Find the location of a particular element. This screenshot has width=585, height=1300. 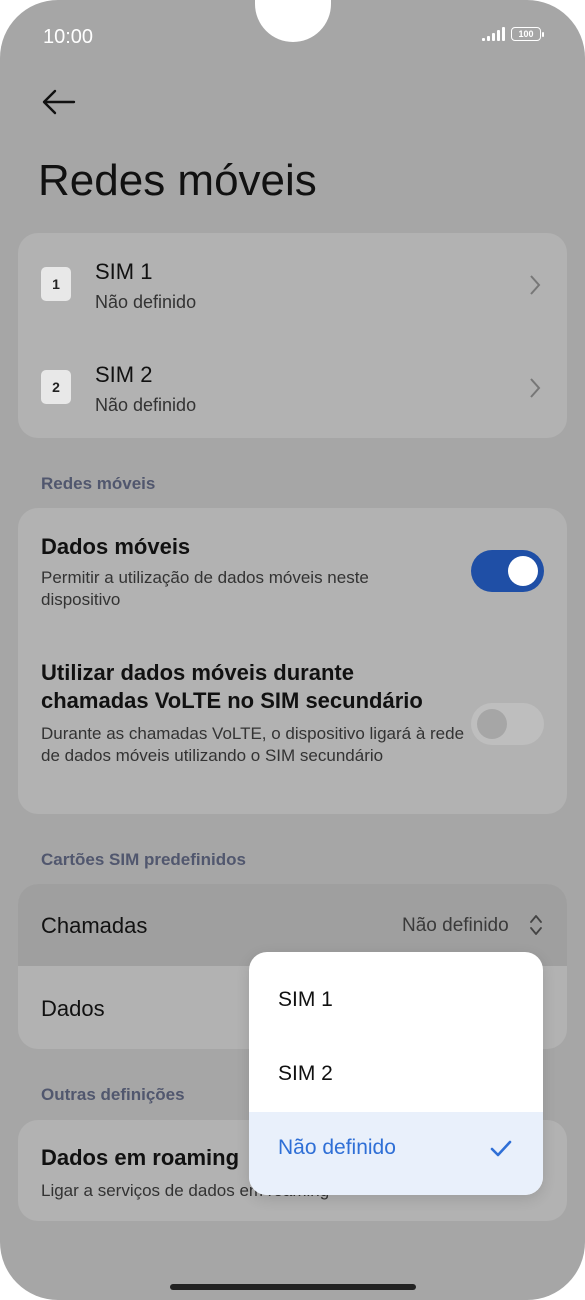

battery-level: 100 is located at coordinates (526, 34).